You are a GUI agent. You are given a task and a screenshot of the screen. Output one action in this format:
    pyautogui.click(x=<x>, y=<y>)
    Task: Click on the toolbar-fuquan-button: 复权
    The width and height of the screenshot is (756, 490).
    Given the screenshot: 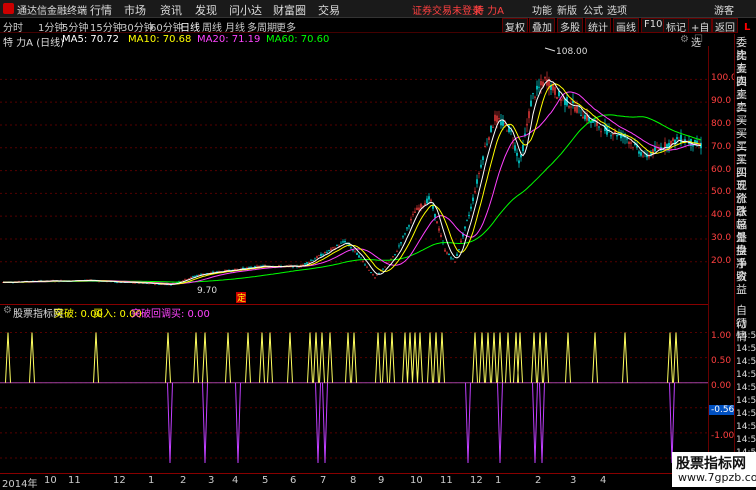 What is the action you would take?
    pyautogui.click(x=515, y=26)
    